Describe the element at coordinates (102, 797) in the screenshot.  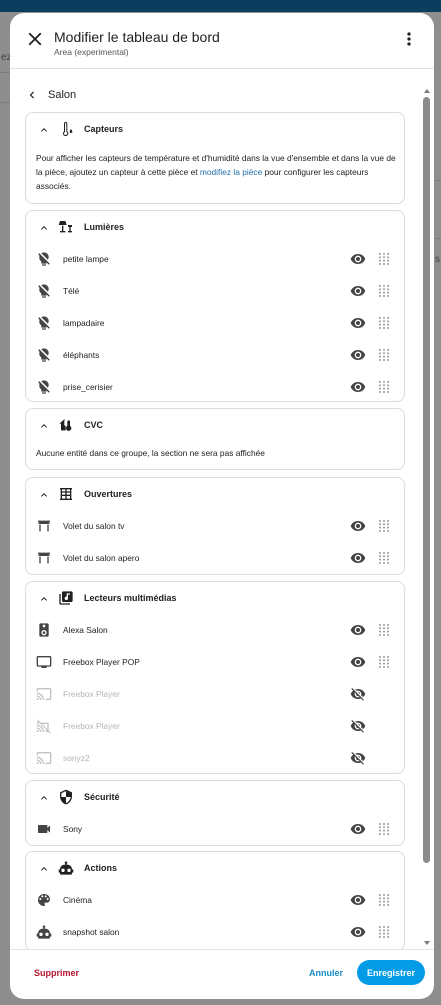
I see `section-title: Sécurité` at that location.